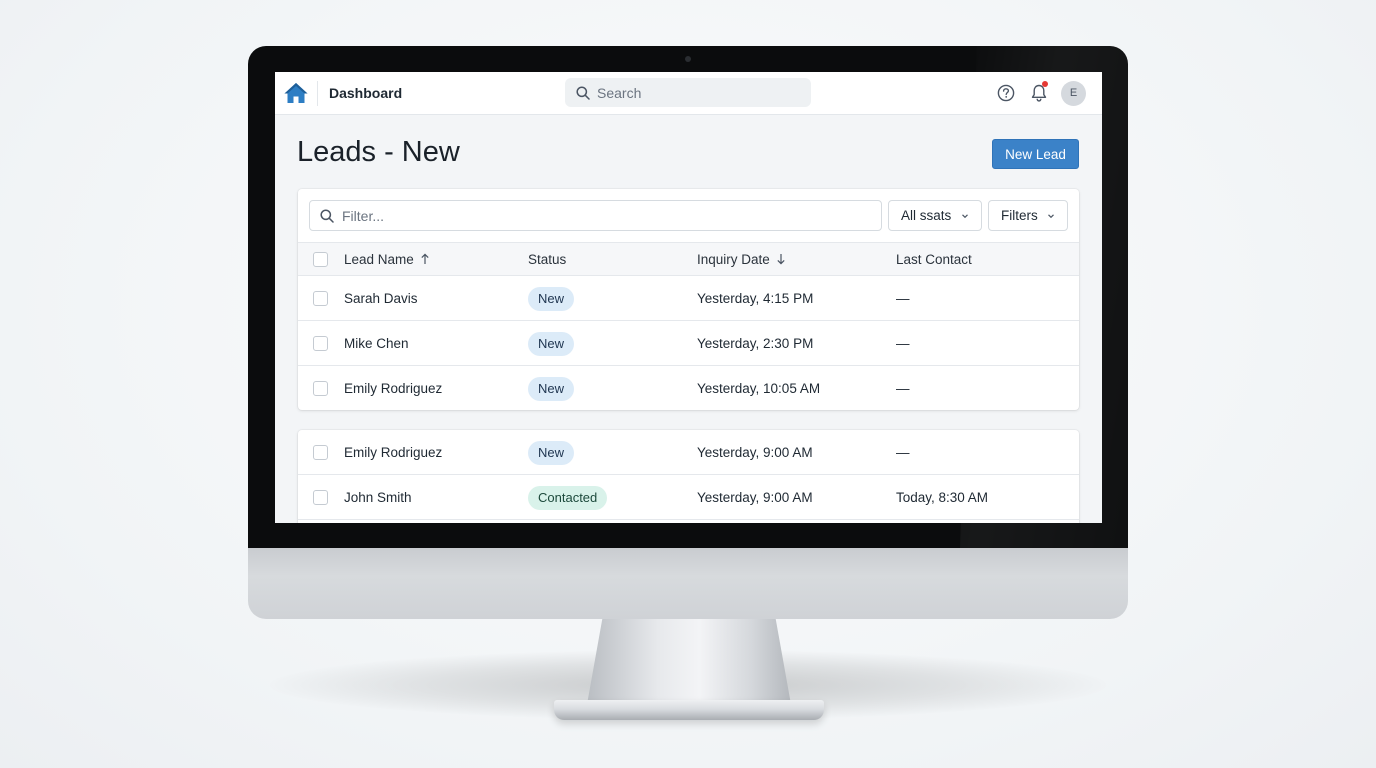 This screenshot has height=768, width=1376. I want to click on global-search, so click(688, 92).